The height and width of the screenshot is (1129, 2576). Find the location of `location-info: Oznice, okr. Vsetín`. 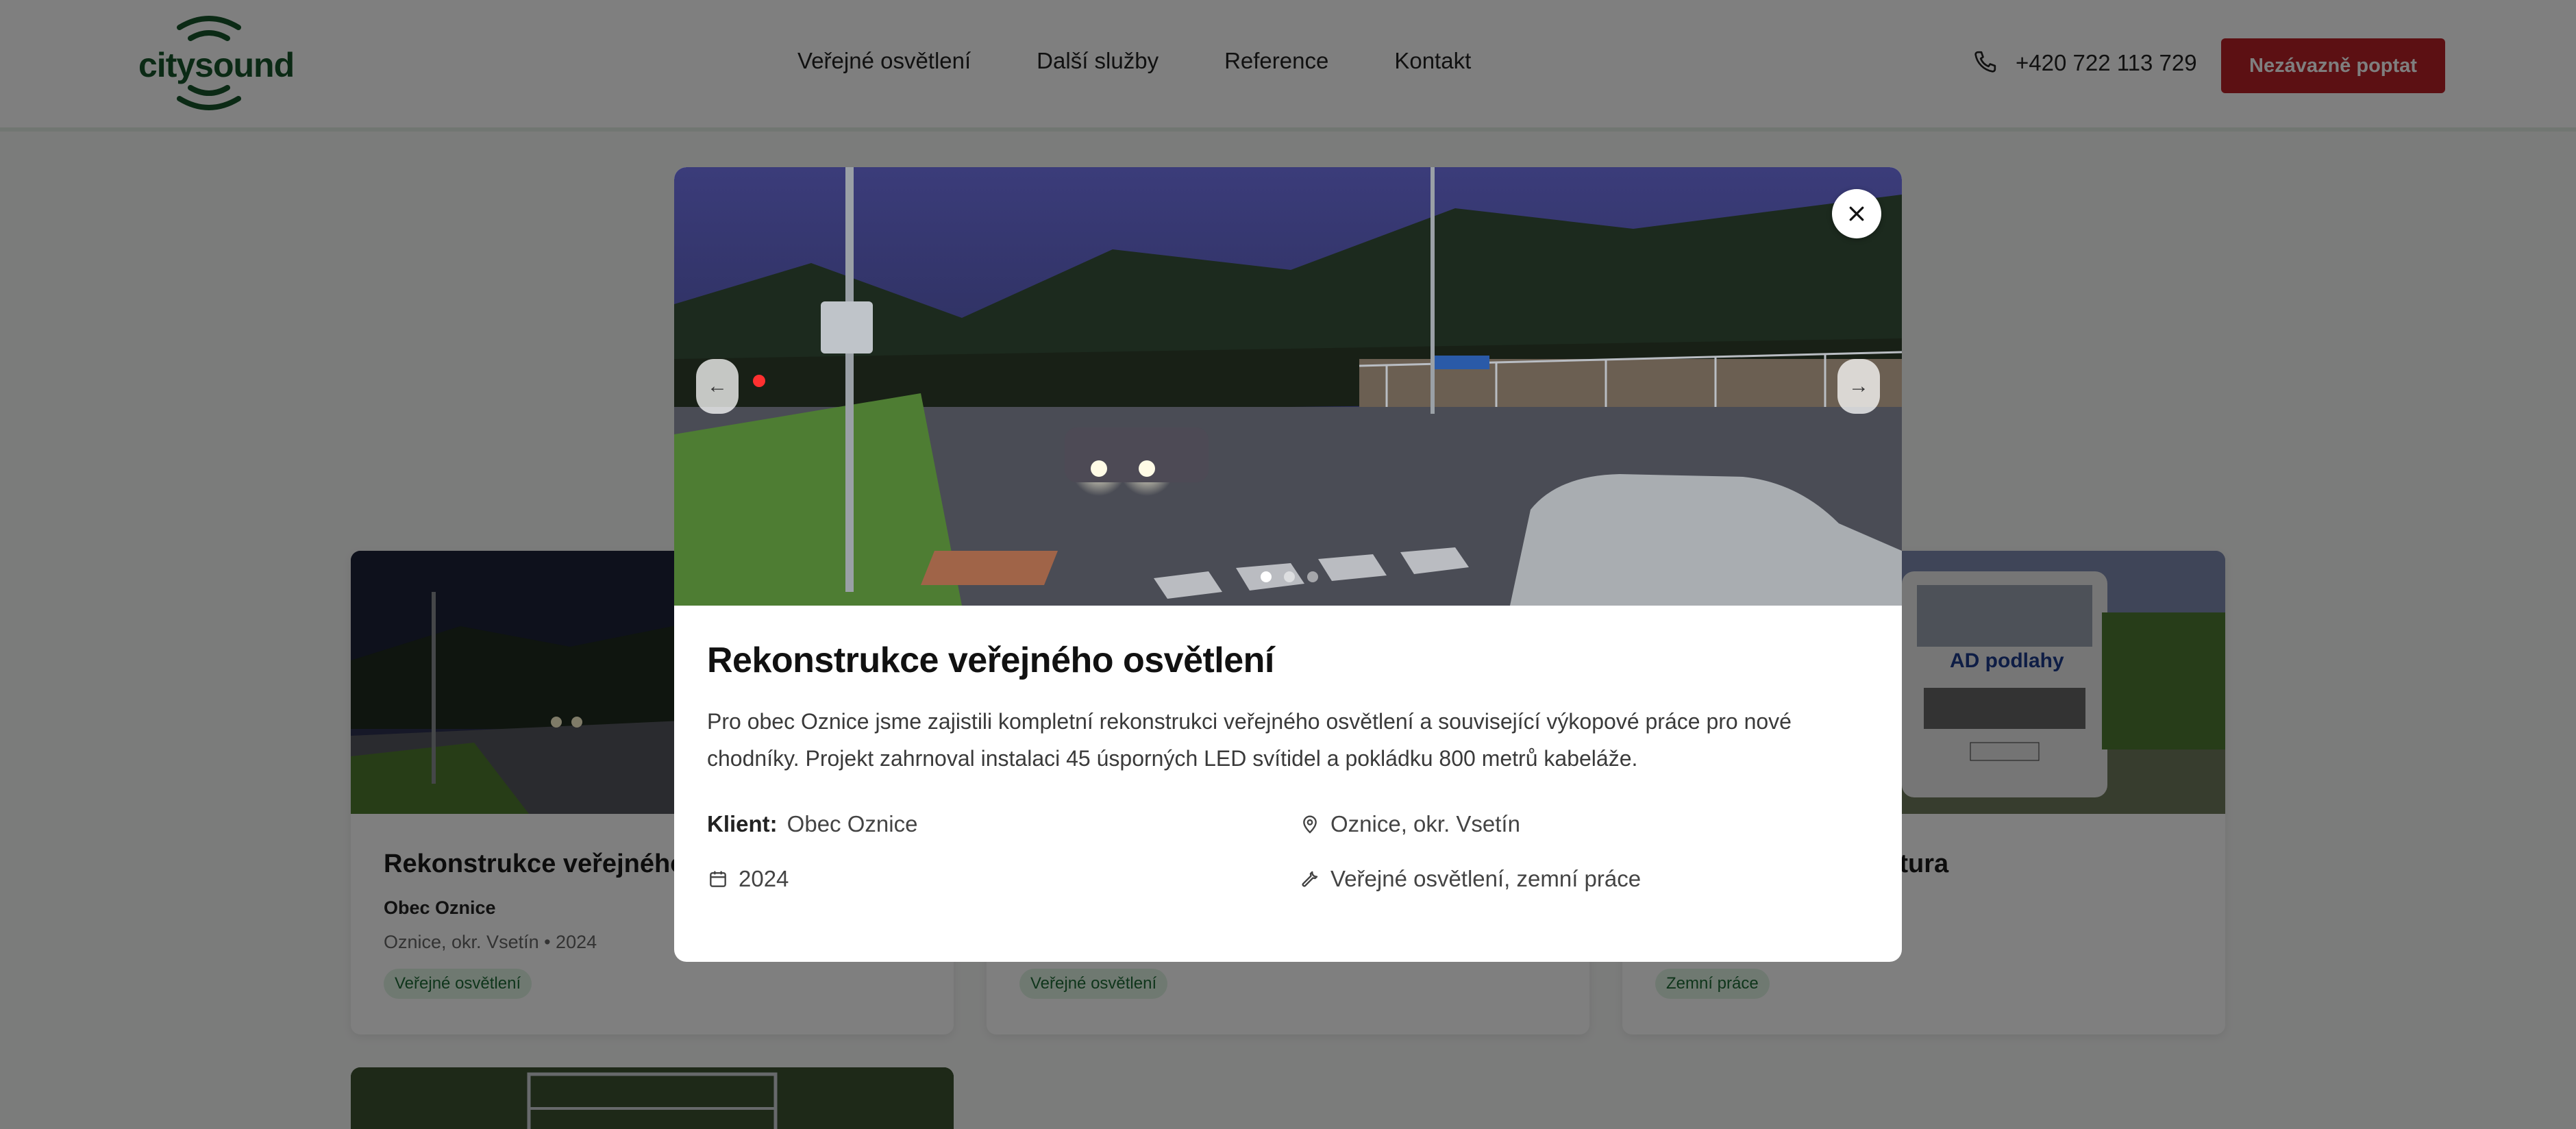

location-info: Oznice, okr. Vsetín is located at coordinates (1409, 824).